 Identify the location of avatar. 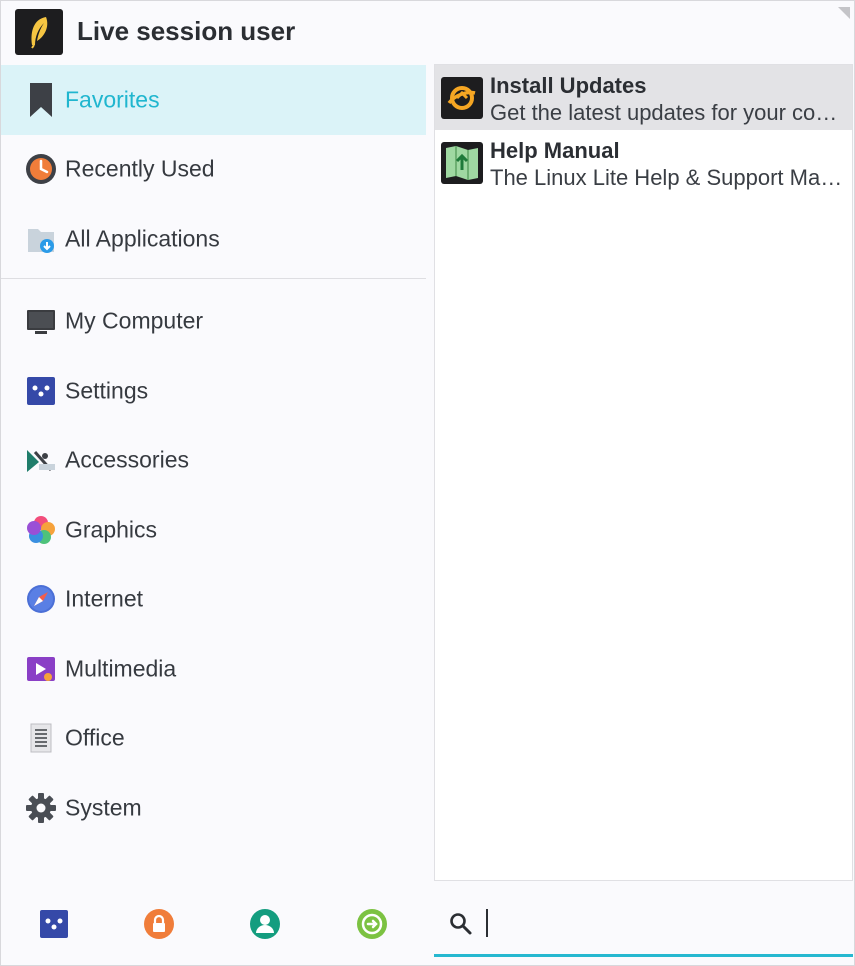
(39, 32).